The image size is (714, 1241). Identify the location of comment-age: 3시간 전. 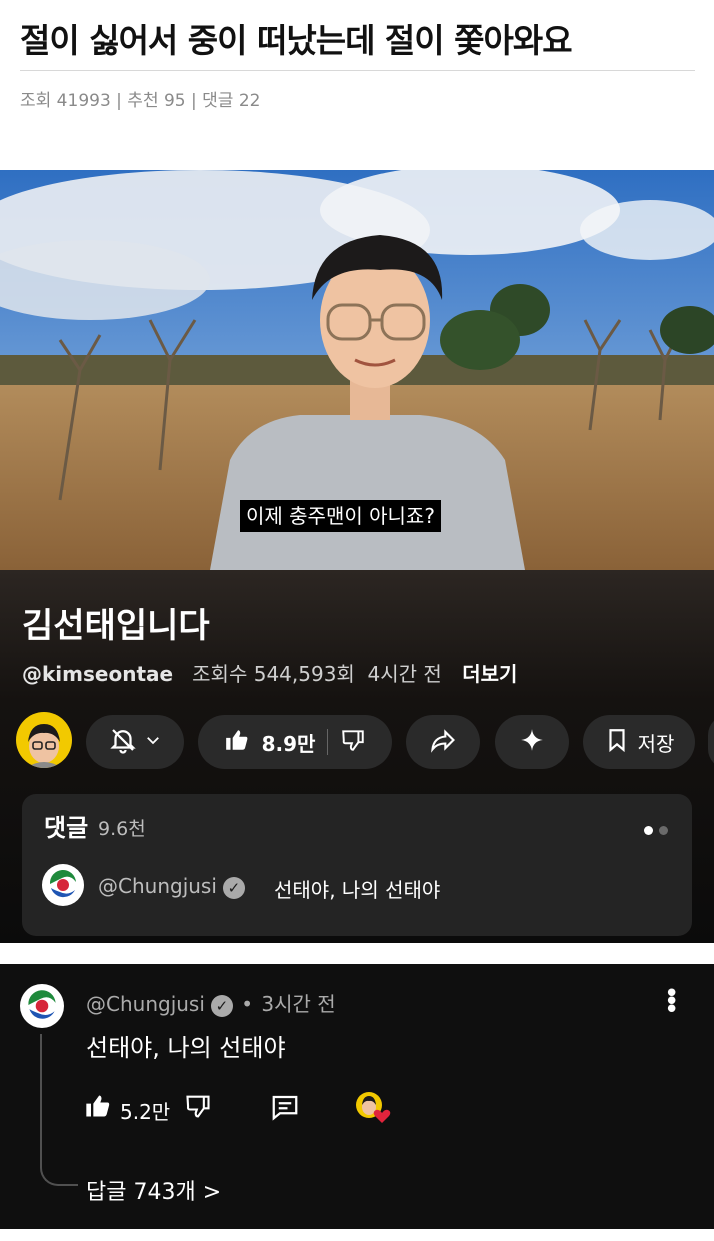
(298, 1004).